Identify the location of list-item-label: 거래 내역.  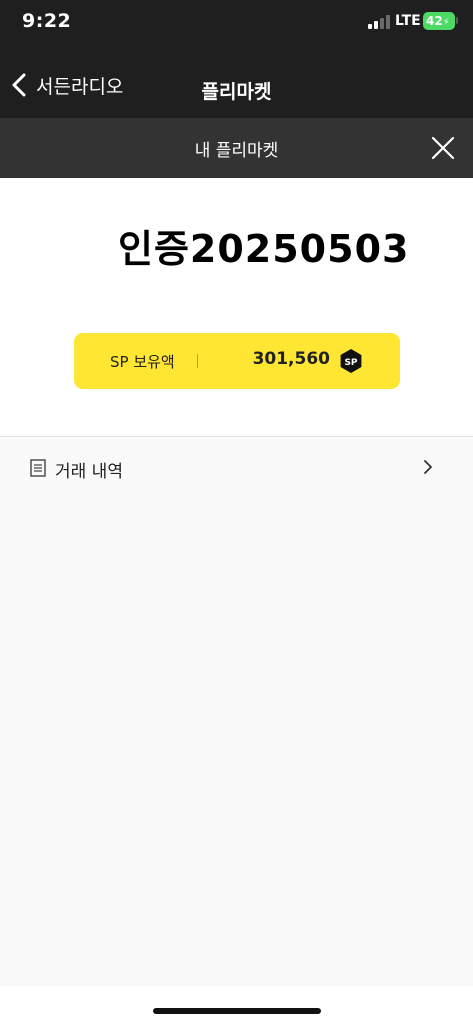
(89, 472).